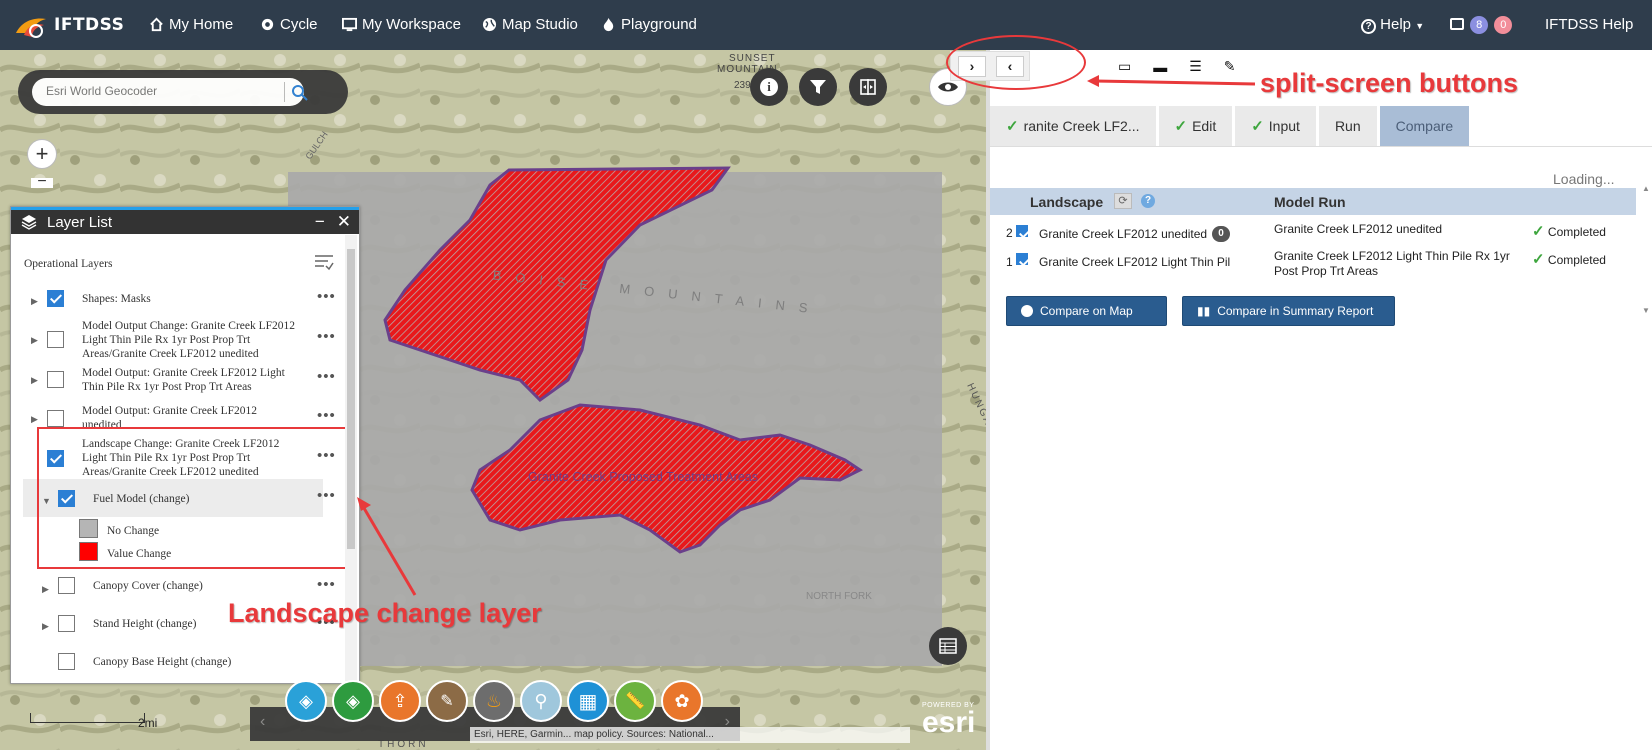 Image resolution: width=1652 pixels, height=750 pixels. What do you see at coordinates (55, 339) in the screenshot?
I see `layer-checkbox-model-output-change` at bounding box center [55, 339].